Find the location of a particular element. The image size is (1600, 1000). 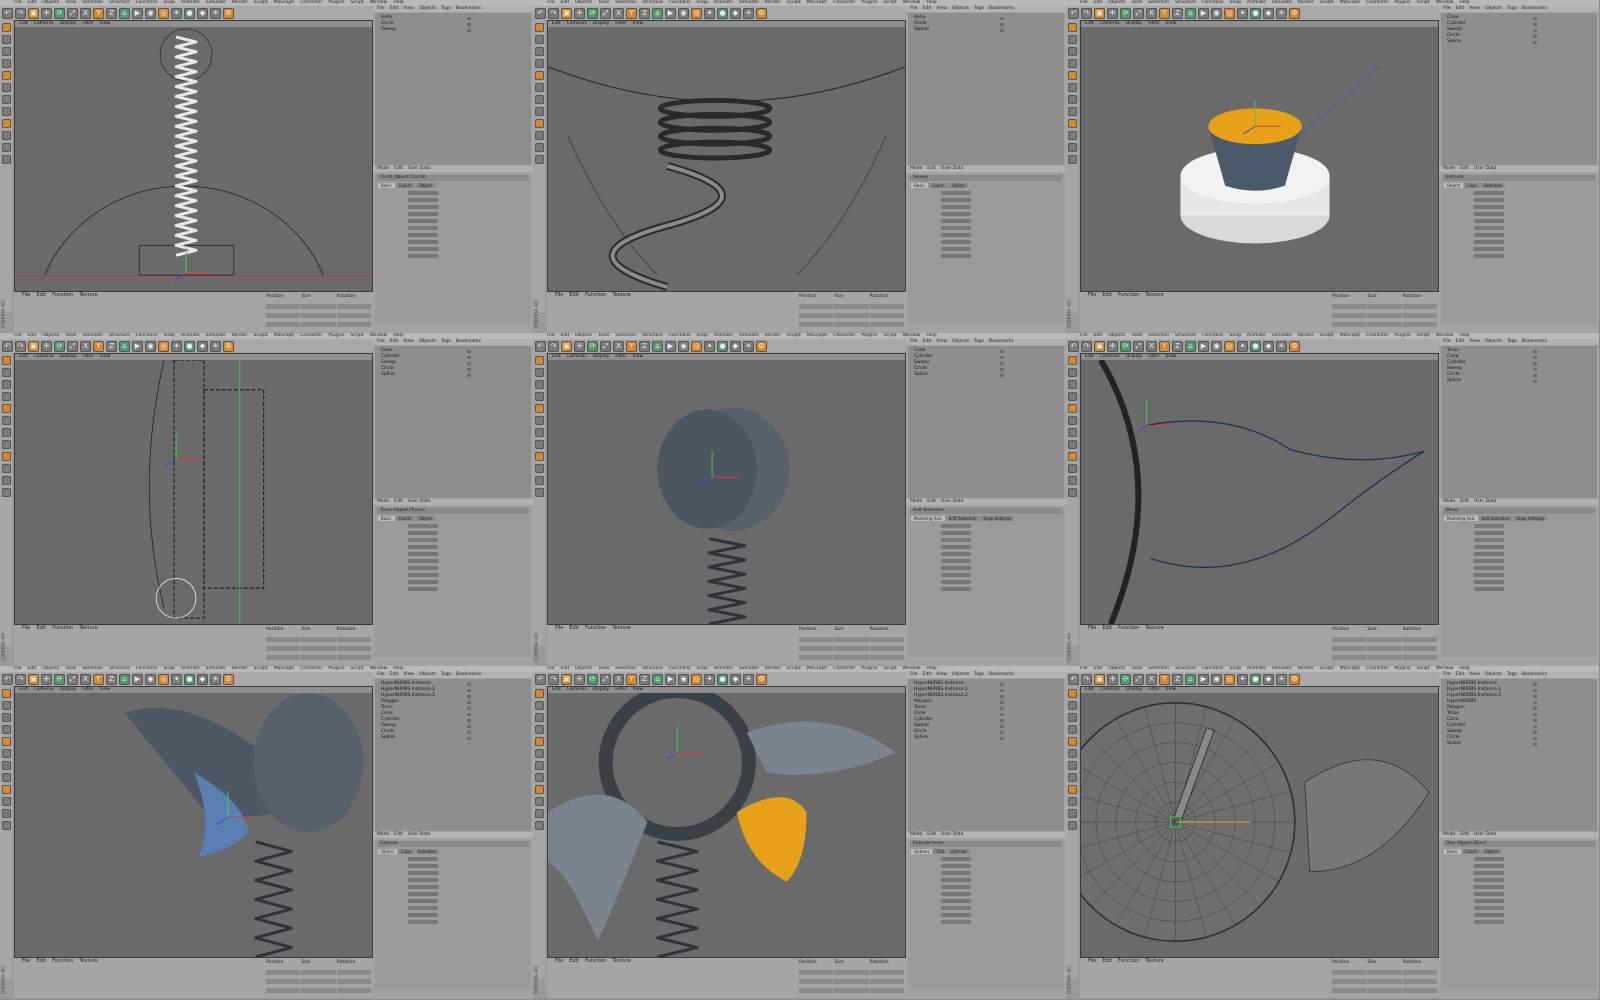

attribute-tab: Selection is located at coordinates (427, 851).